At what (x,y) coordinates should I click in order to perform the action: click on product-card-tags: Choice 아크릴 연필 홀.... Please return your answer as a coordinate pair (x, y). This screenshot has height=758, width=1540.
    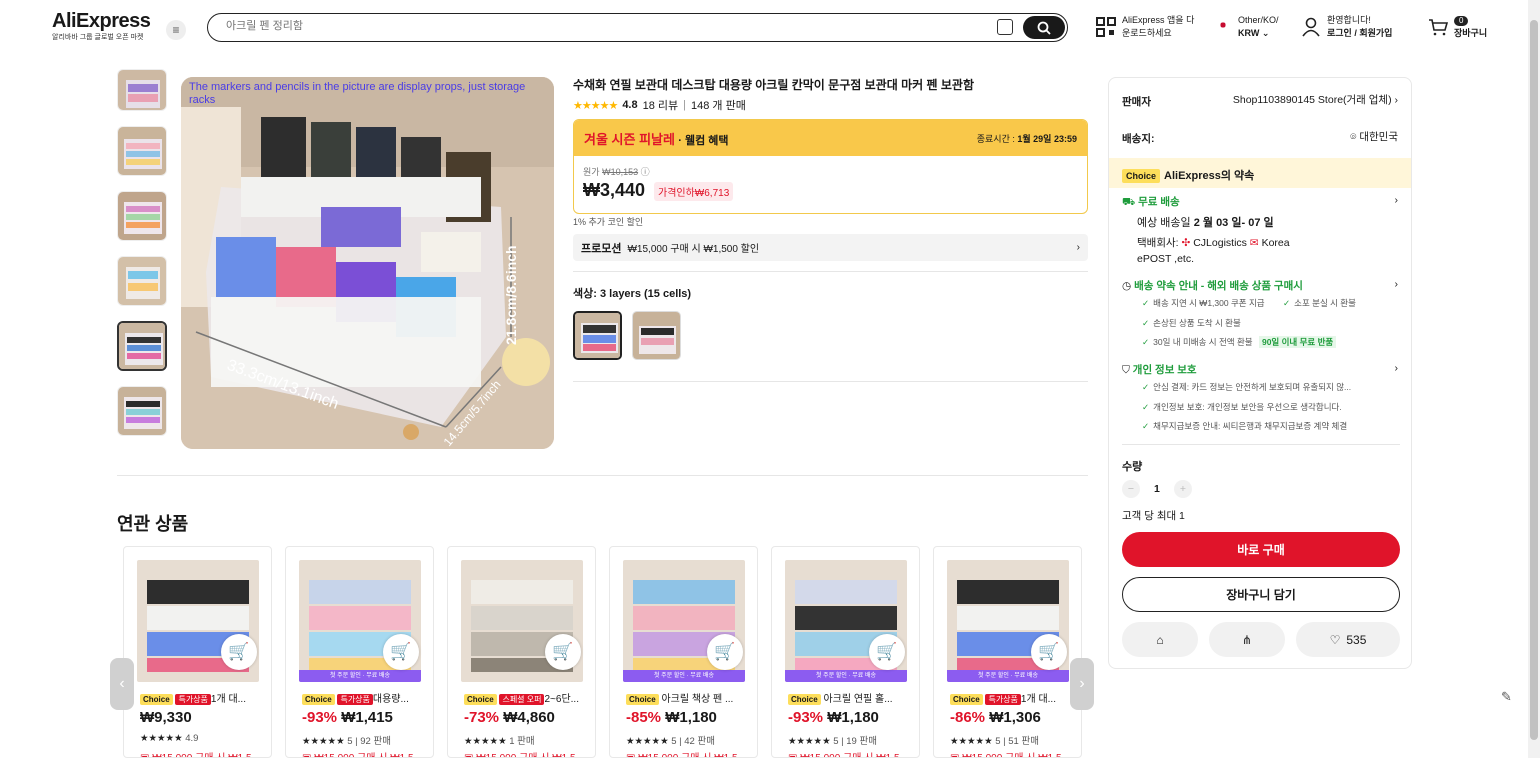
    Looking at the image, I should click on (848, 697).